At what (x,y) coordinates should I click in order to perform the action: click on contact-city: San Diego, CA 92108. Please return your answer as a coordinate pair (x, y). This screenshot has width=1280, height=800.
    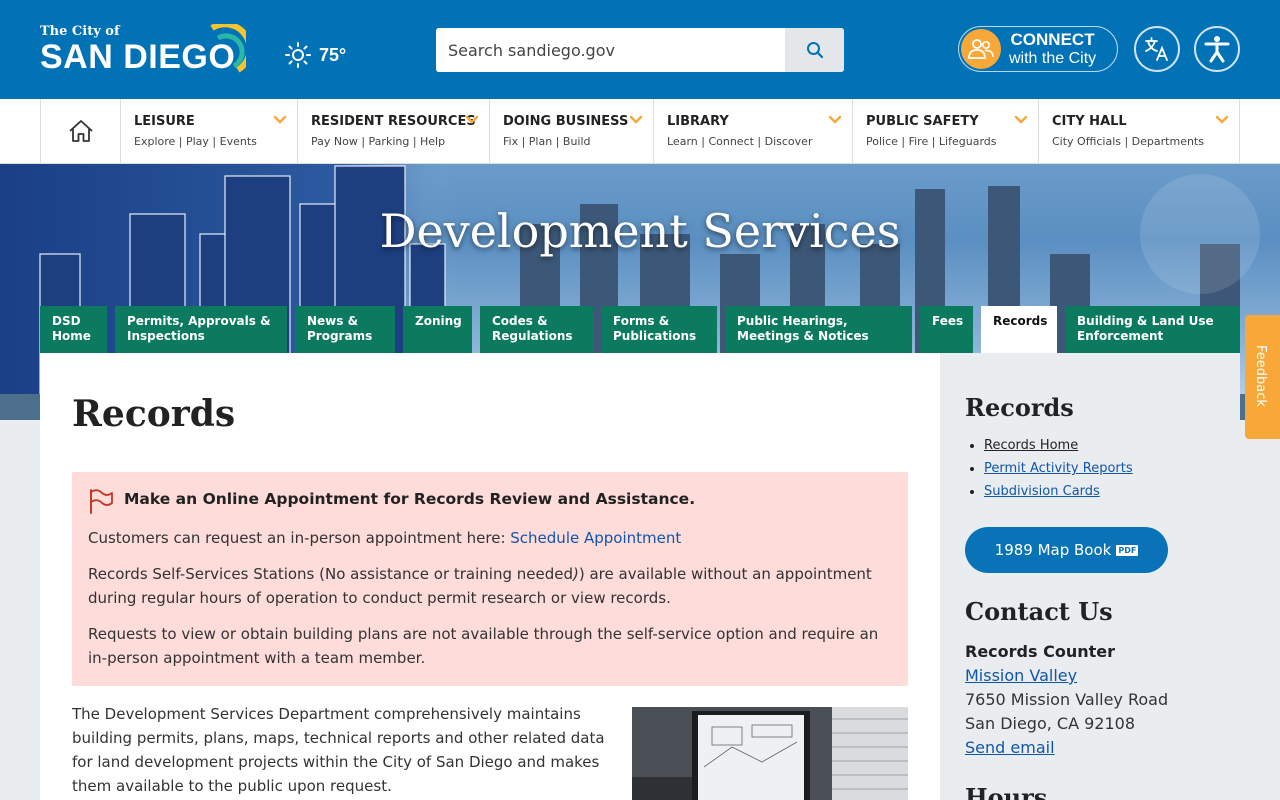
    Looking at the image, I should click on (1050, 723).